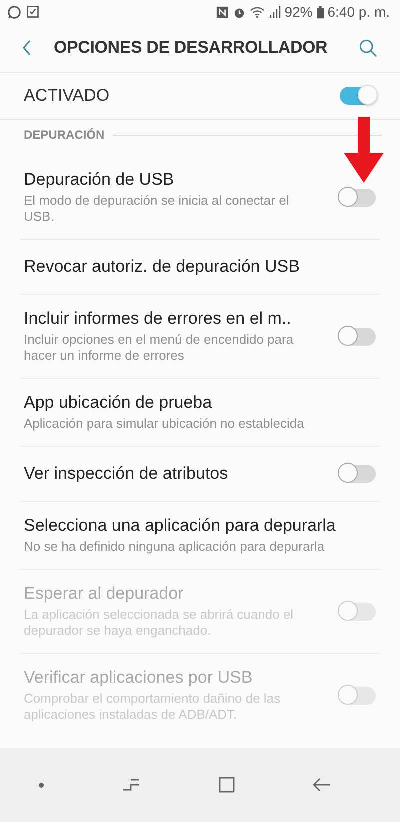  What do you see at coordinates (191, 48) in the screenshot?
I see `screen-title: OPCIONES DE DESARROLLADOR` at bounding box center [191, 48].